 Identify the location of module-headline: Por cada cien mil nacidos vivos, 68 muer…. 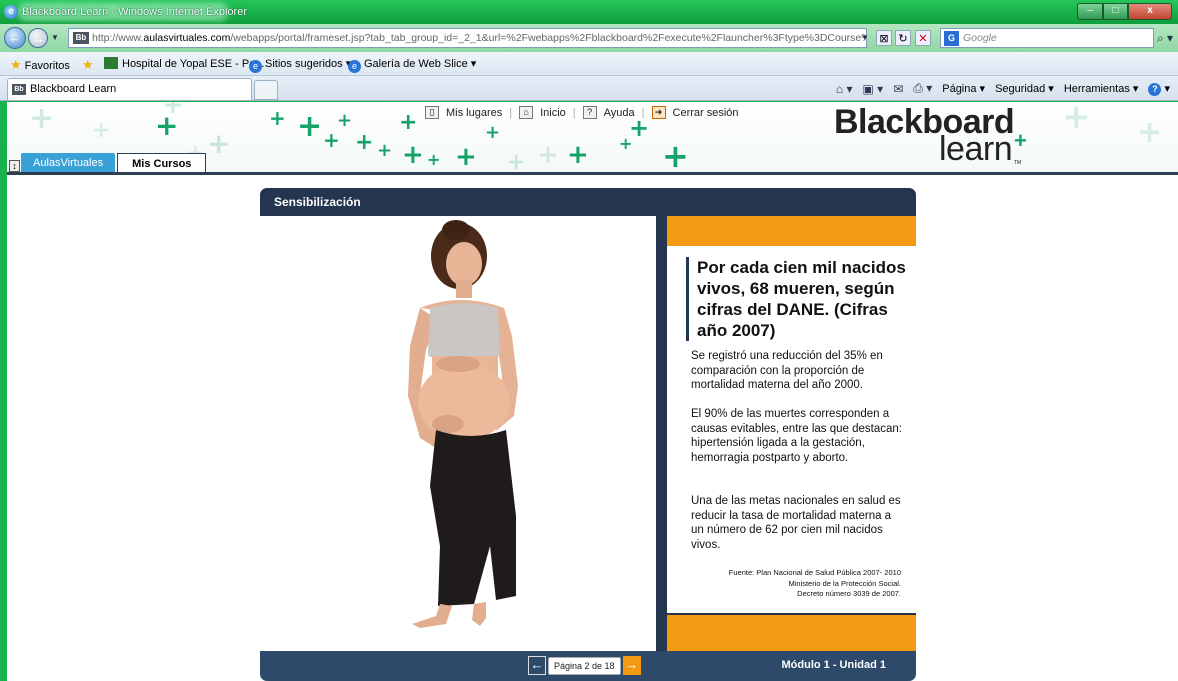
(797, 299).